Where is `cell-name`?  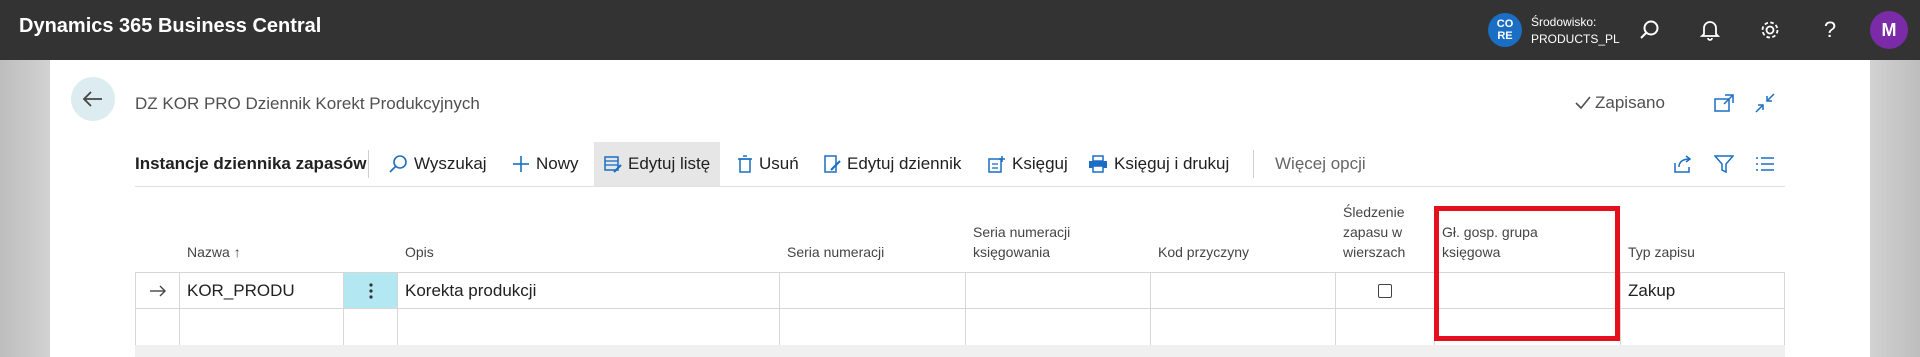
cell-name is located at coordinates (261, 327).